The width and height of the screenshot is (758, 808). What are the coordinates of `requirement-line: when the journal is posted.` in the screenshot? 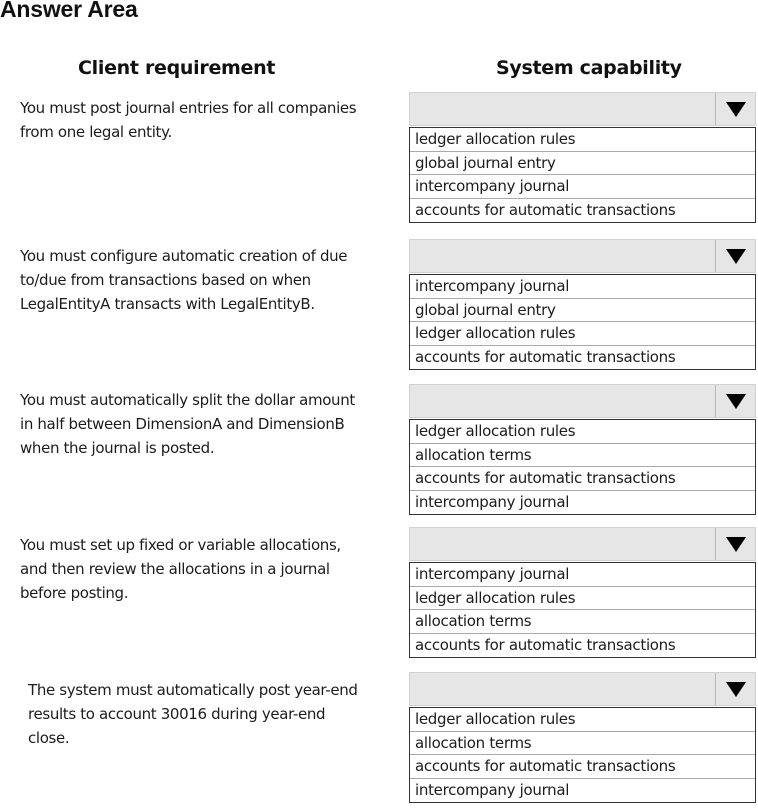 It's located at (117, 448).